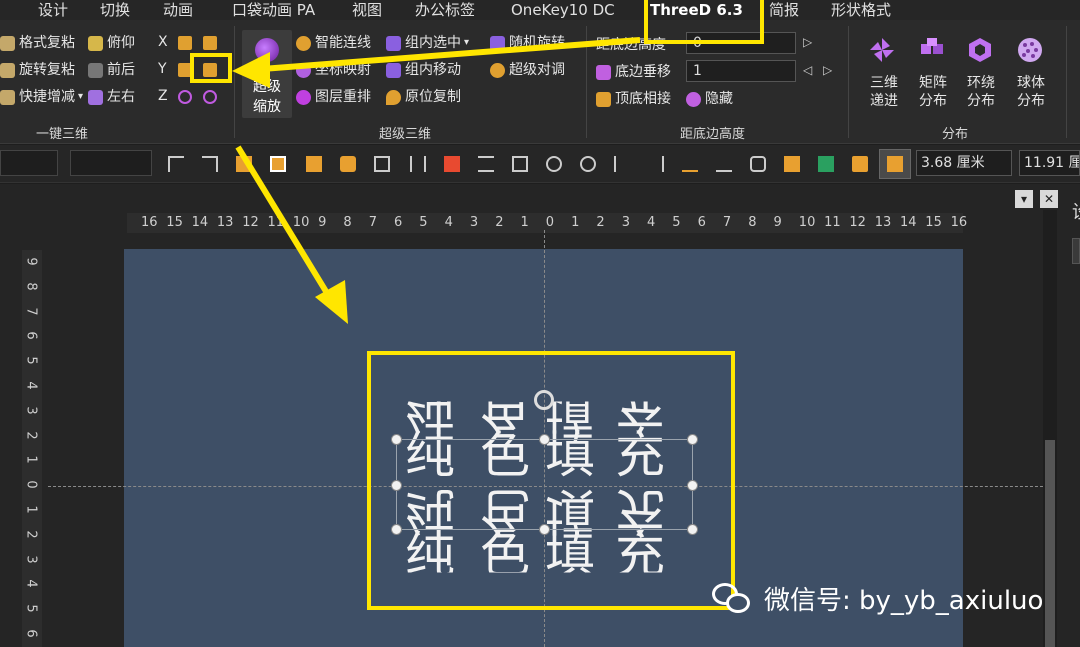 The image size is (1080, 647). Describe the element at coordinates (451, 54) in the screenshot. I see `arrow-to-y-button` at that location.